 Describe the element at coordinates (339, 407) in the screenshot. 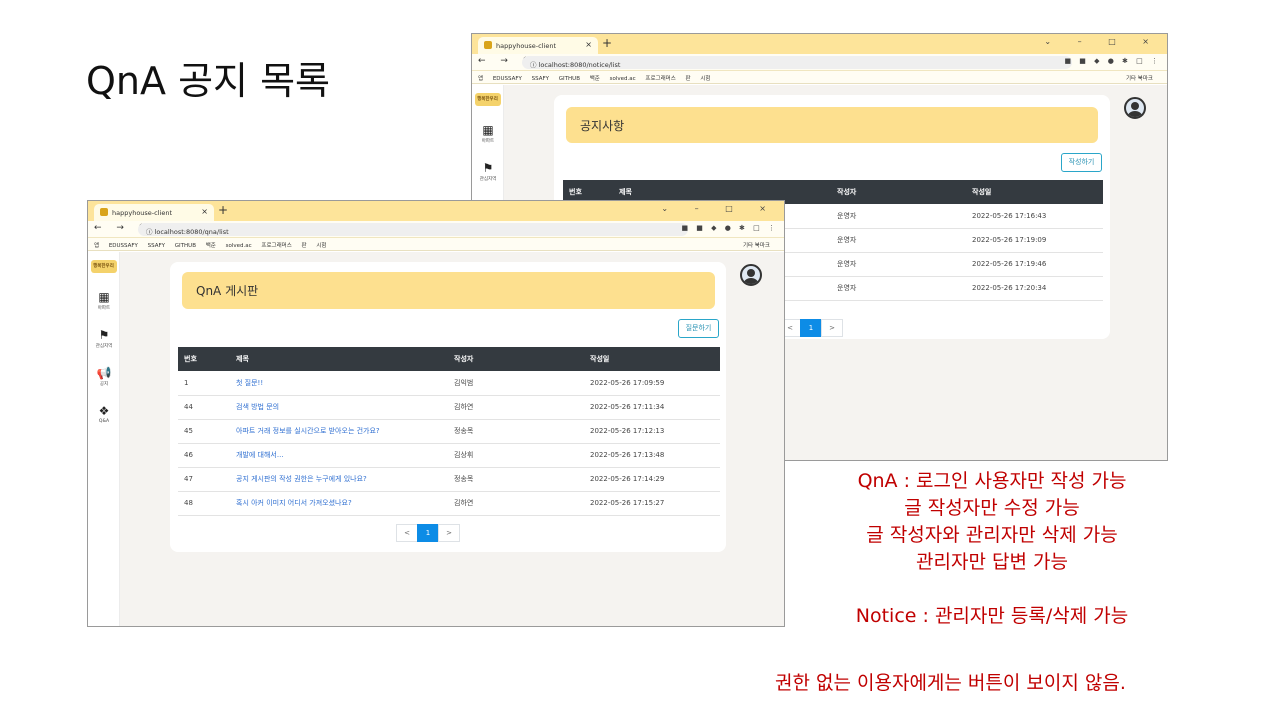

I see `cell-title-link: 검색 방법 문의` at that location.